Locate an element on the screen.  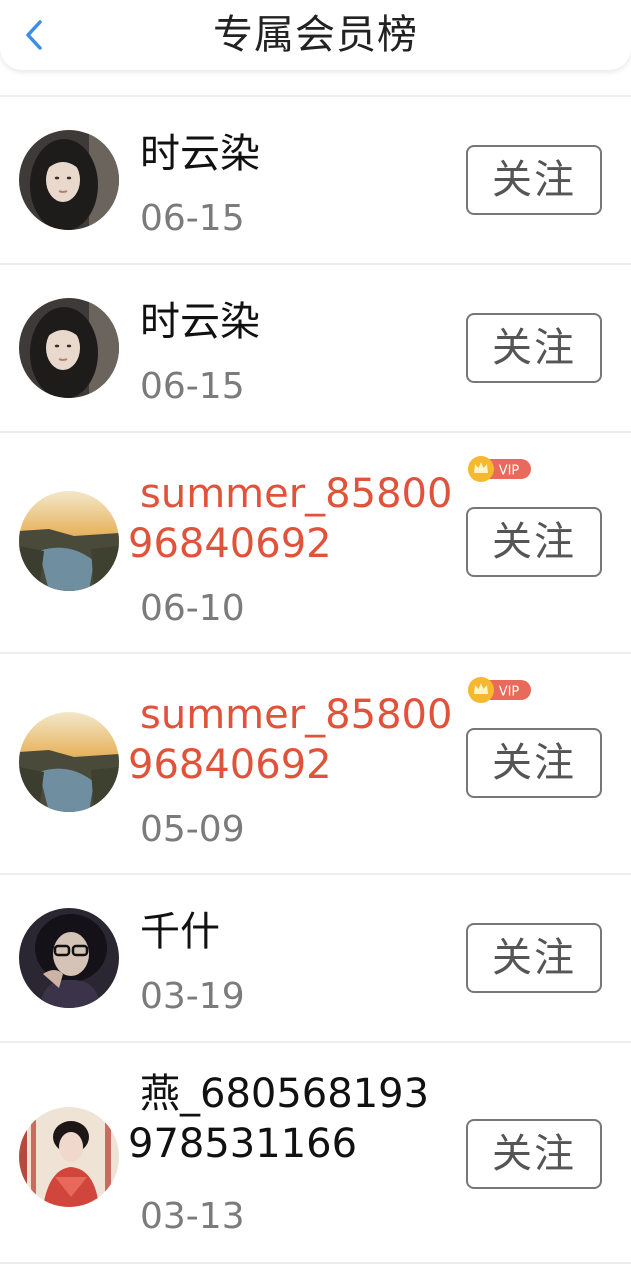
red-dress-woman-avatar-icon is located at coordinates (69, 1157).